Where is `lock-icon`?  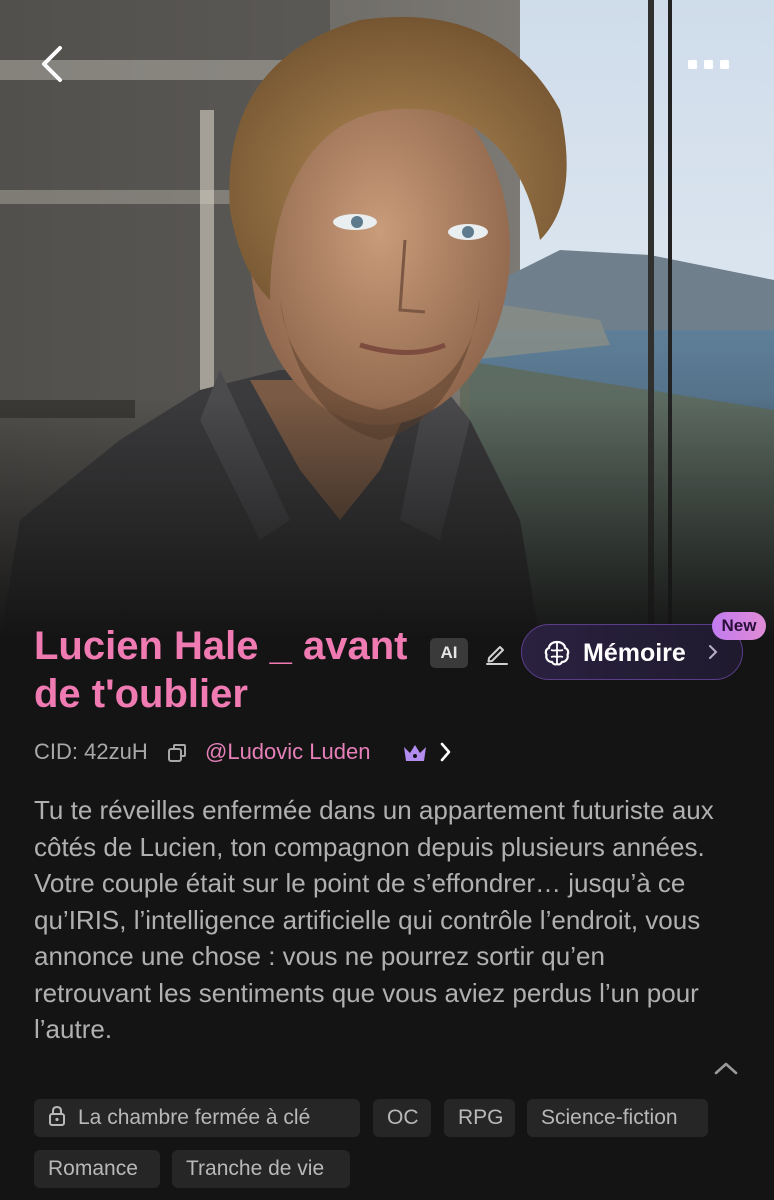 lock-icon is located at coordinates (57, 1115).